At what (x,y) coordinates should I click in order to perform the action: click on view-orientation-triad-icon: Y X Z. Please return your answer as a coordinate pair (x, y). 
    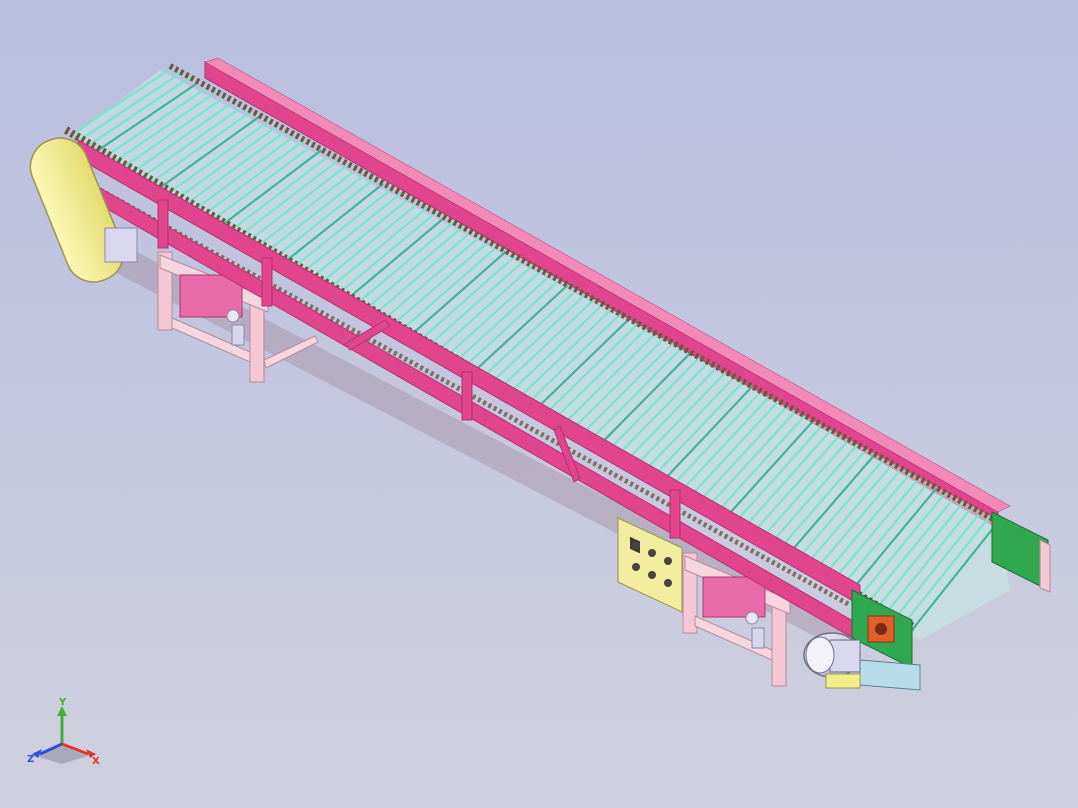
    Looking at the image, I should click on (66, 734).